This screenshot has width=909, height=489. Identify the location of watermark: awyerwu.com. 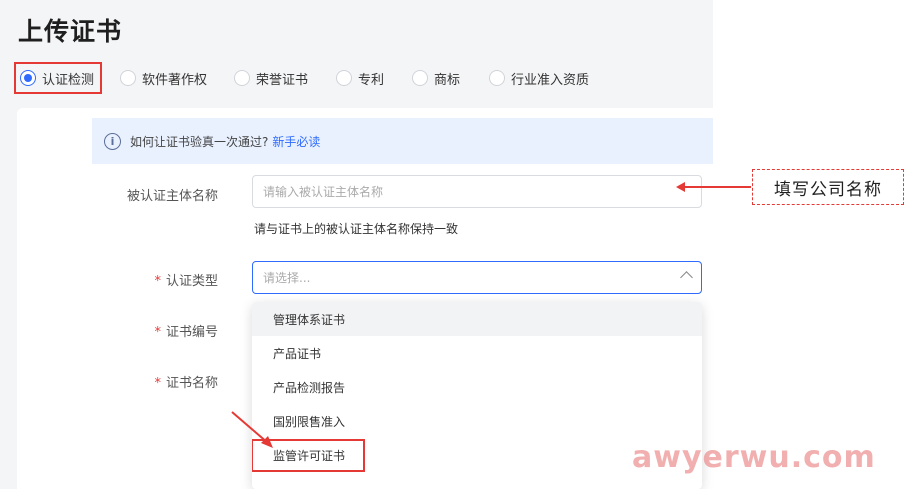
(754, 457).